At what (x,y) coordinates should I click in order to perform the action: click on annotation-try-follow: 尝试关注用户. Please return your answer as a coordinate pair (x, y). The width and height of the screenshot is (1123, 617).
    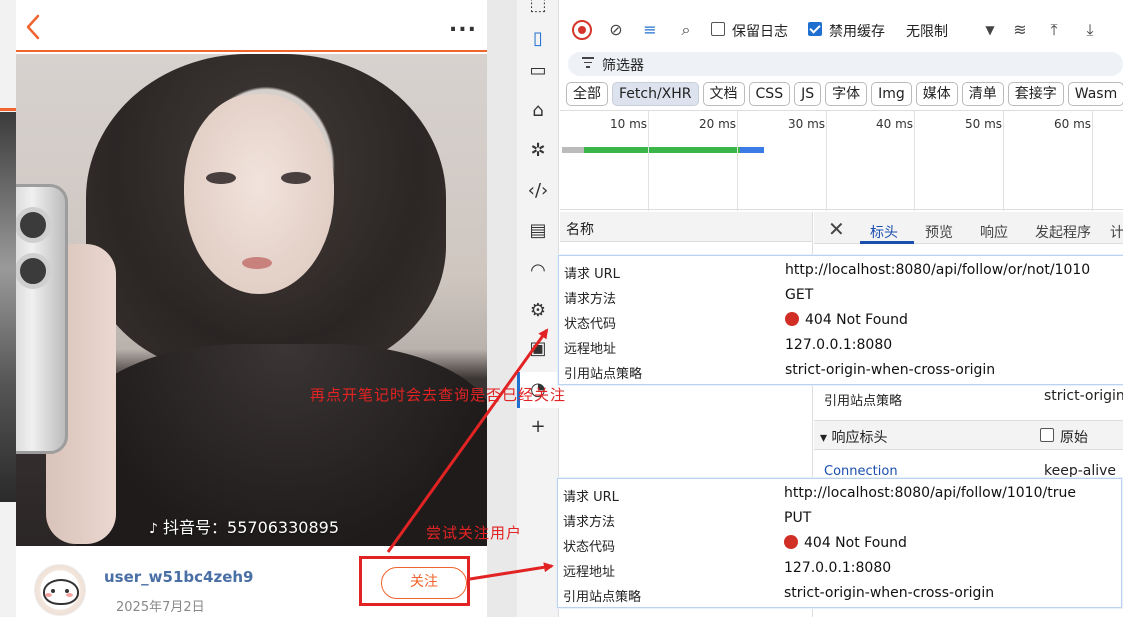
    Looking at the image, I should click on (474, 533).